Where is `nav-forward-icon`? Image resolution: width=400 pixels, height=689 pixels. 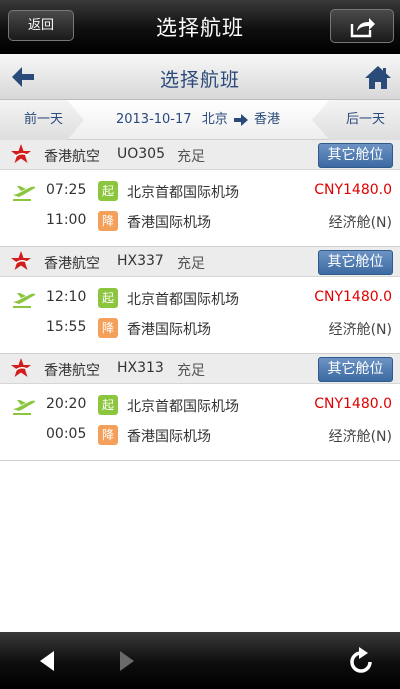
nav-forward-icon is located at coordinates (127, 661).